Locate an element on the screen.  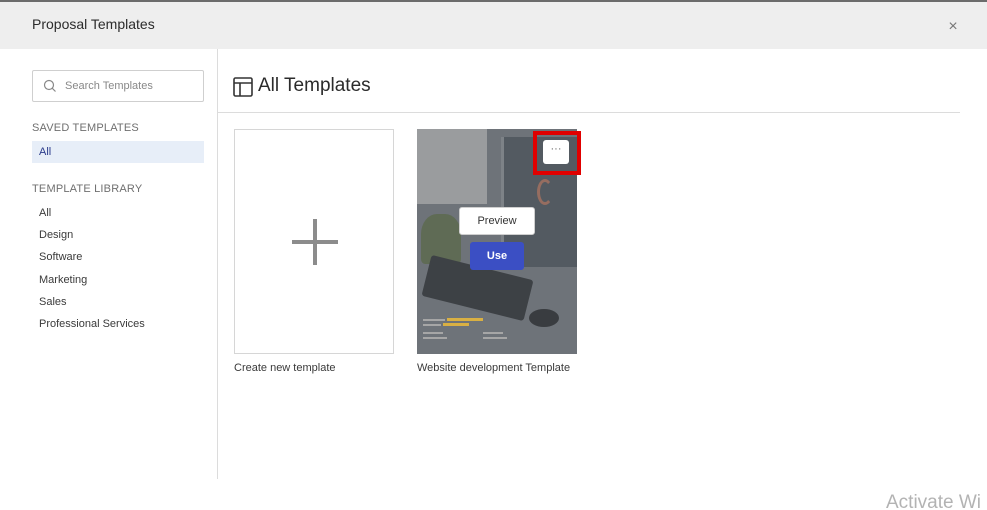
preview-button: Preview is located at coordinates (497, 221).